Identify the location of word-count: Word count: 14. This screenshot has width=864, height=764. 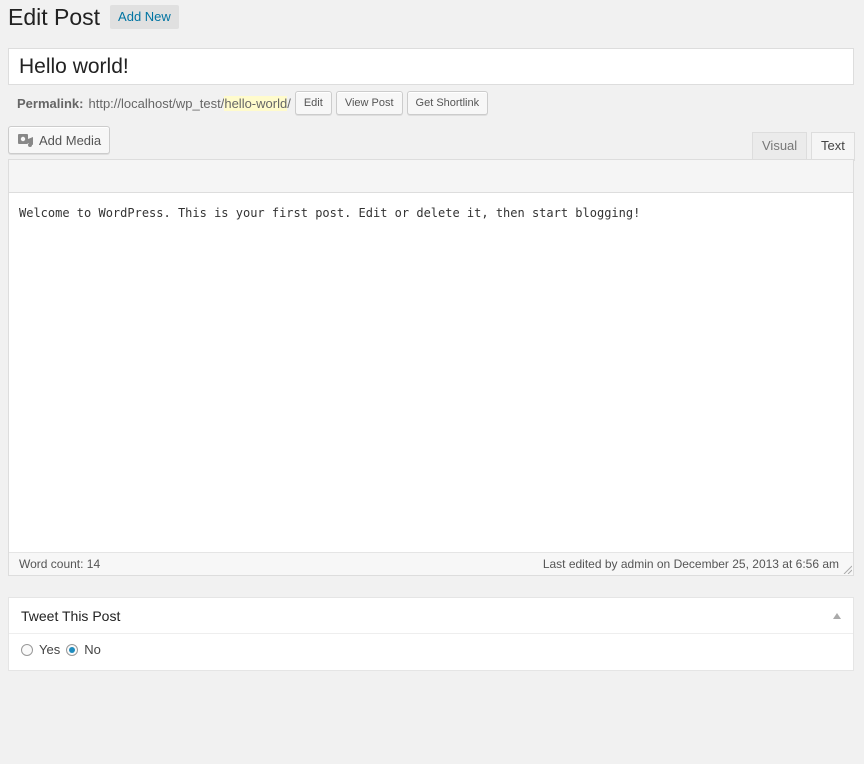
(60, 564).